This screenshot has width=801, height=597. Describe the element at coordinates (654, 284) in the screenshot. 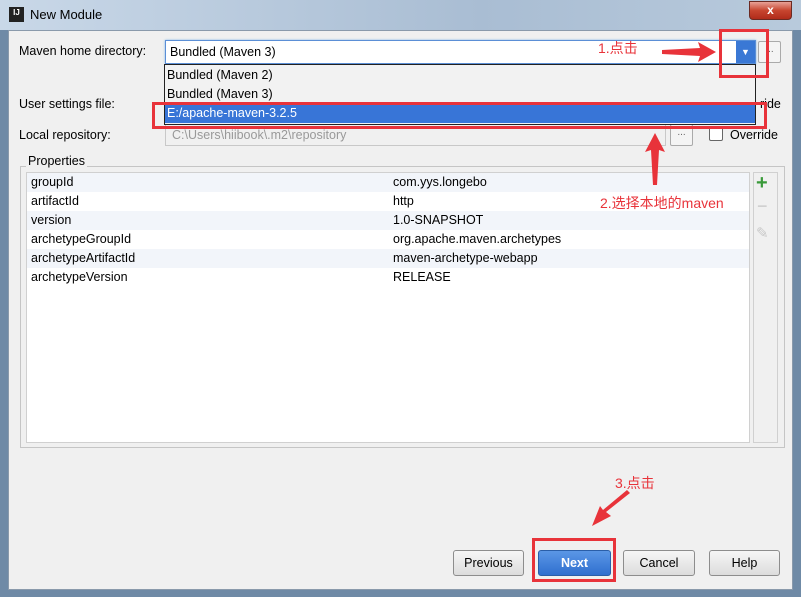

I see `annotation-arrows` at that location.